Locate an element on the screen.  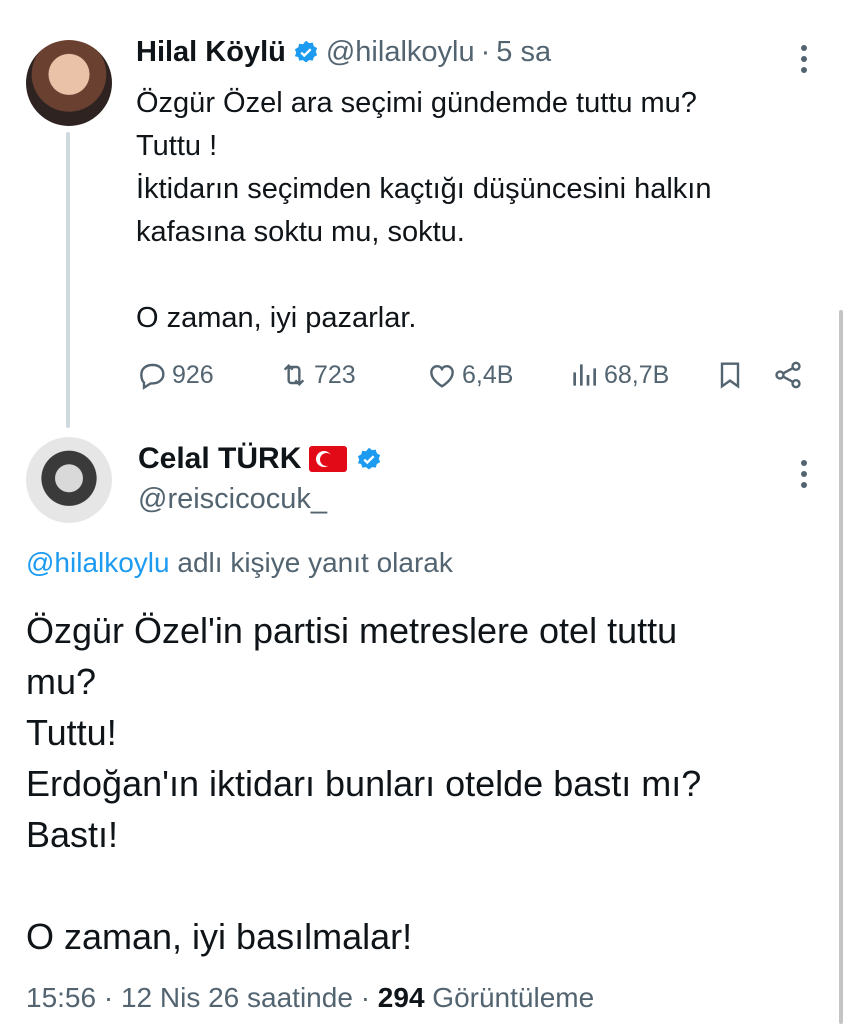
meta-date: 12 Nis 26 saatinde is located at coordinates (237, 997).